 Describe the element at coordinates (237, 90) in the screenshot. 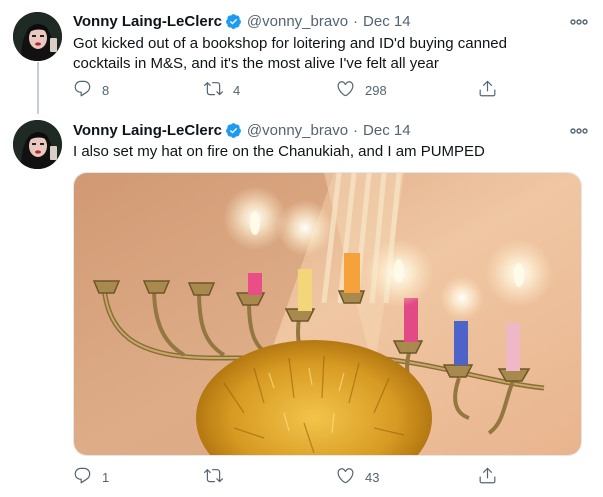

I see `retweet-count: 4` at that location.